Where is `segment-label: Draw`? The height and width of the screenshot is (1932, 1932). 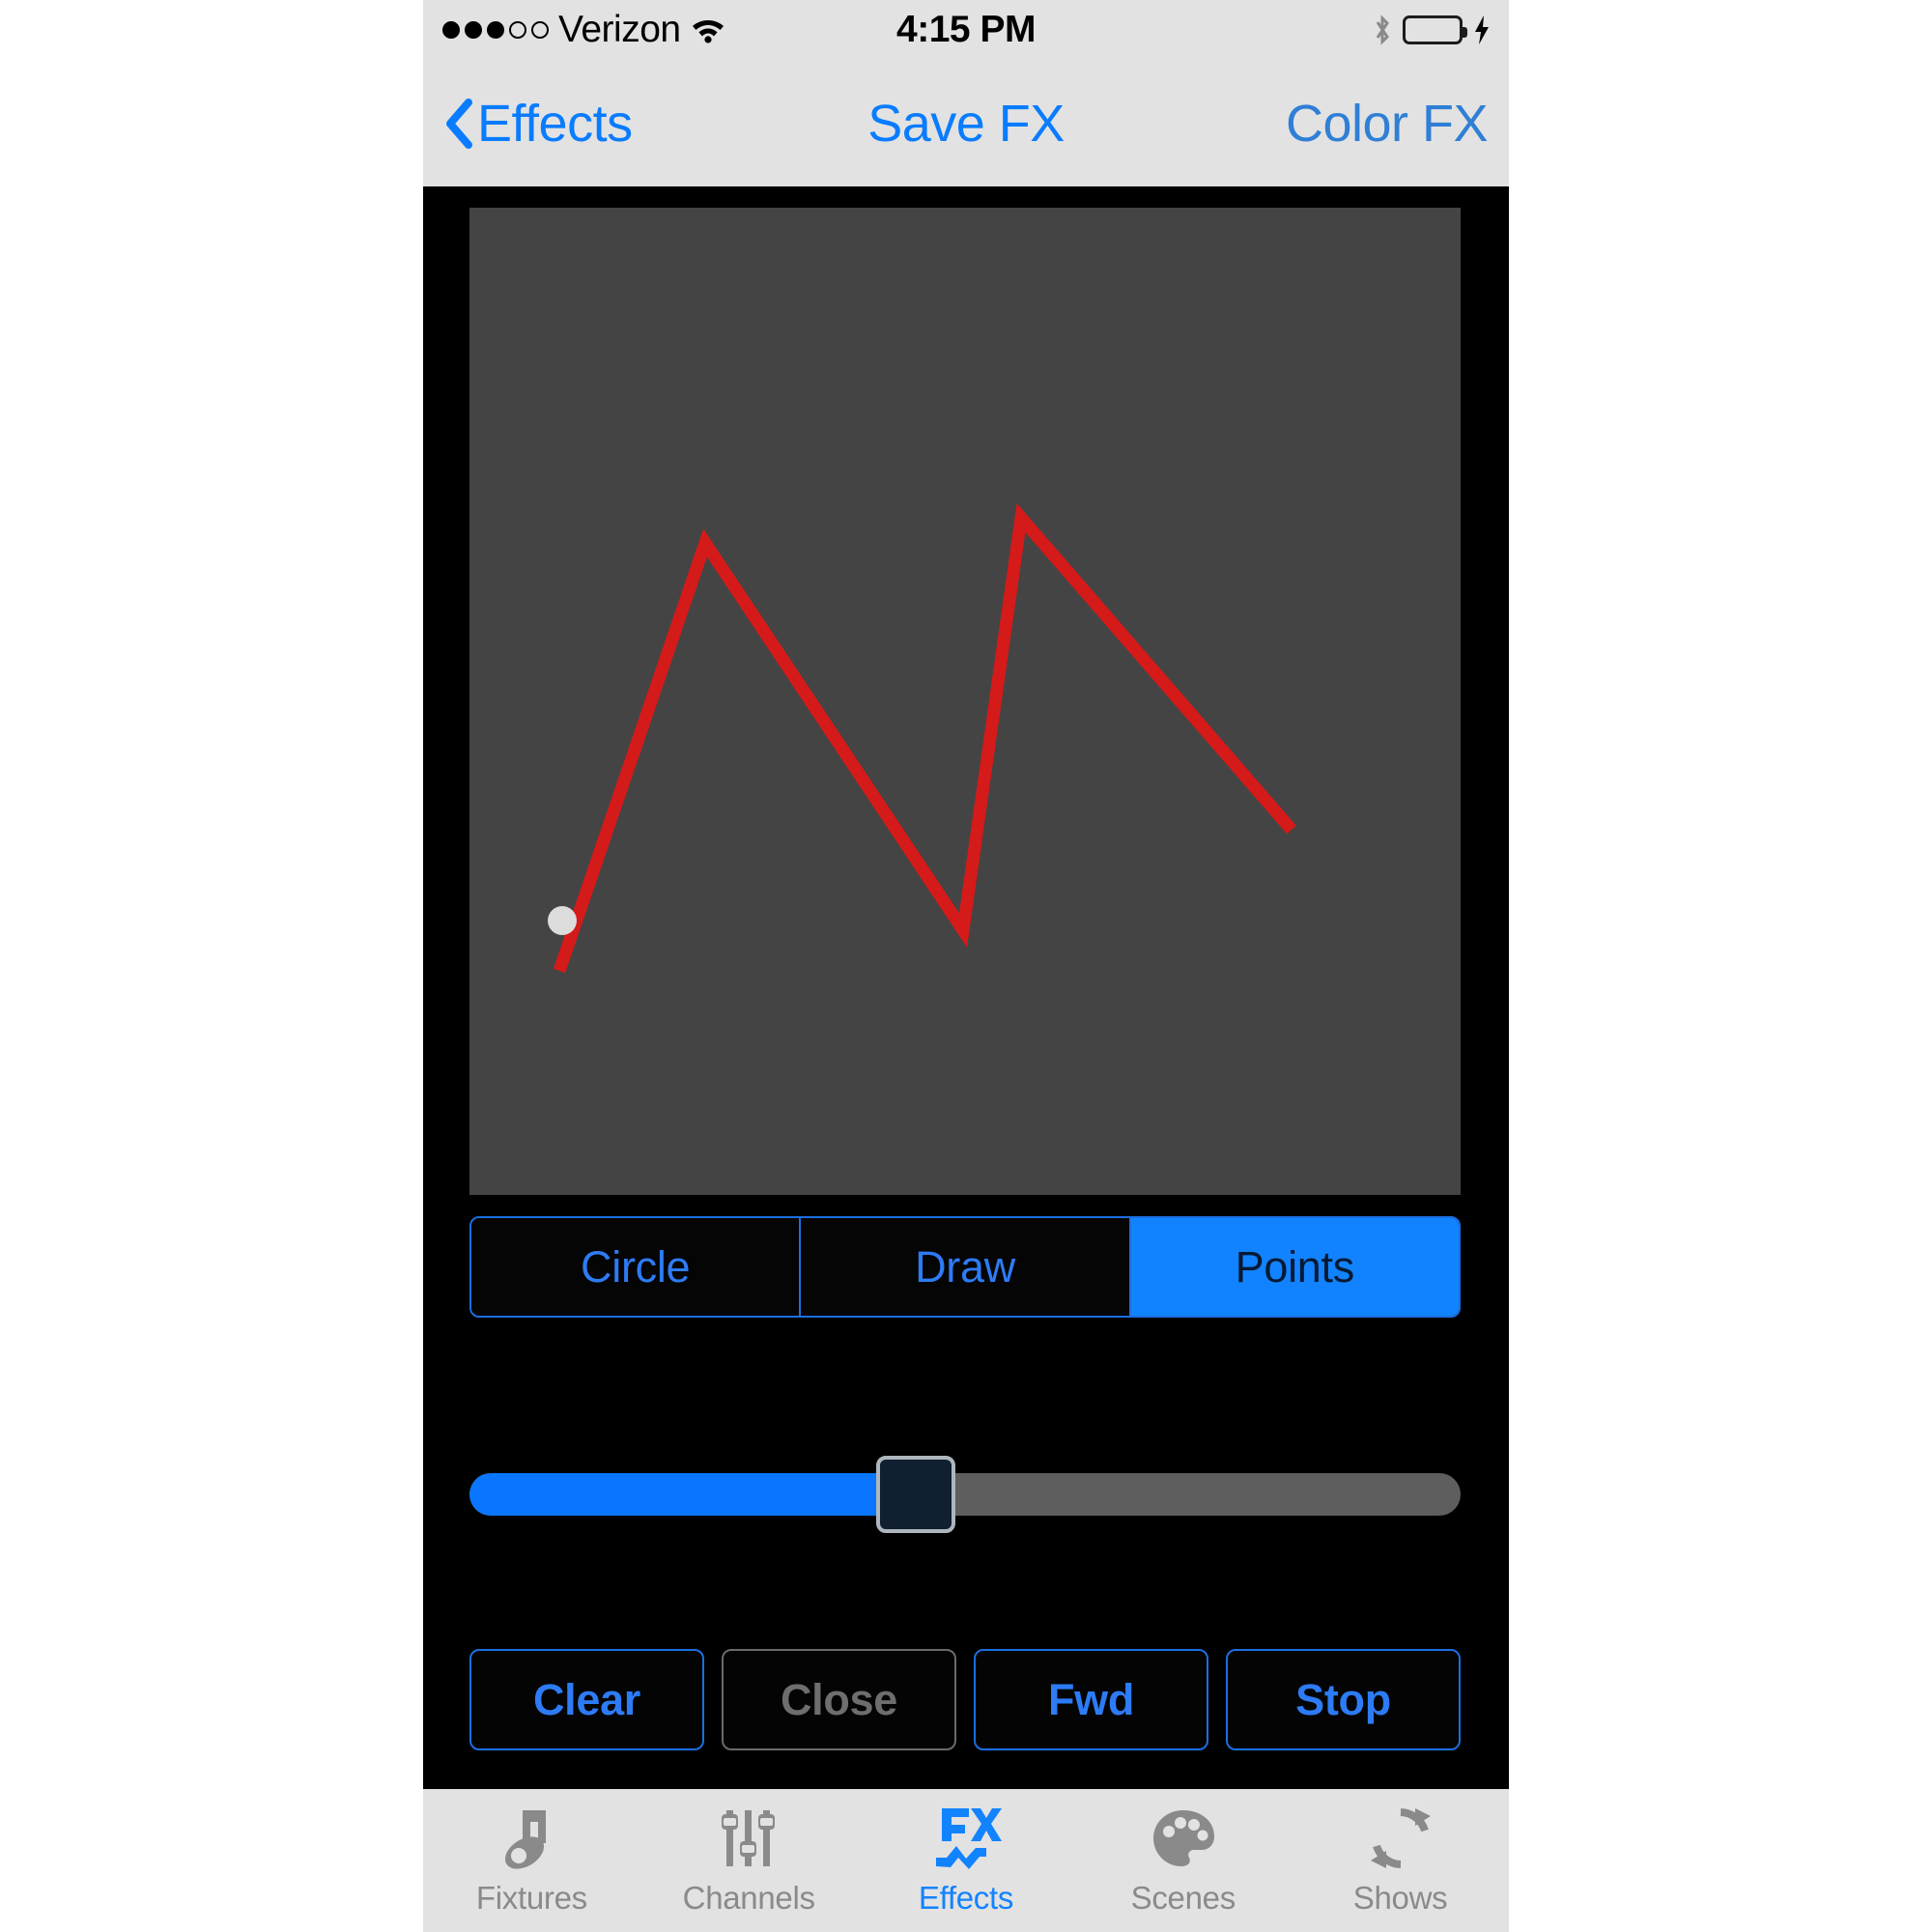
segment-label: Draw is located at coordinates (965, 1266).